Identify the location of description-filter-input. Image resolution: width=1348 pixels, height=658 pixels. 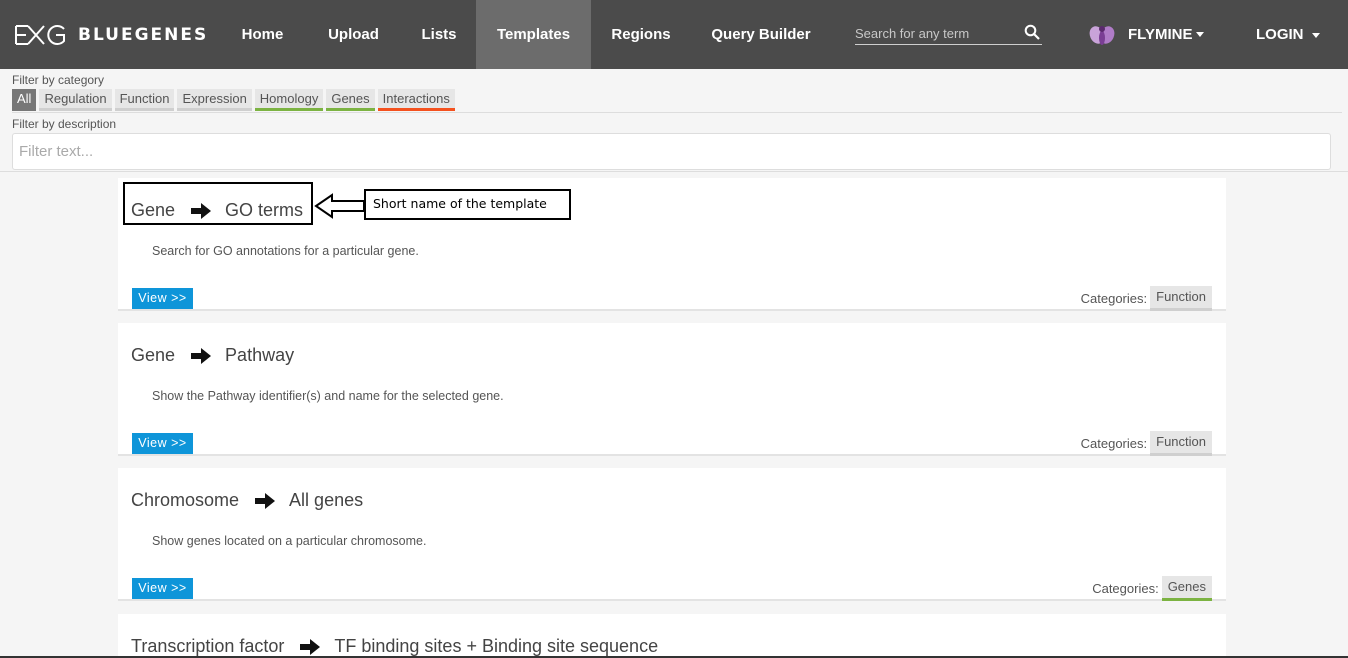
(671, 151).